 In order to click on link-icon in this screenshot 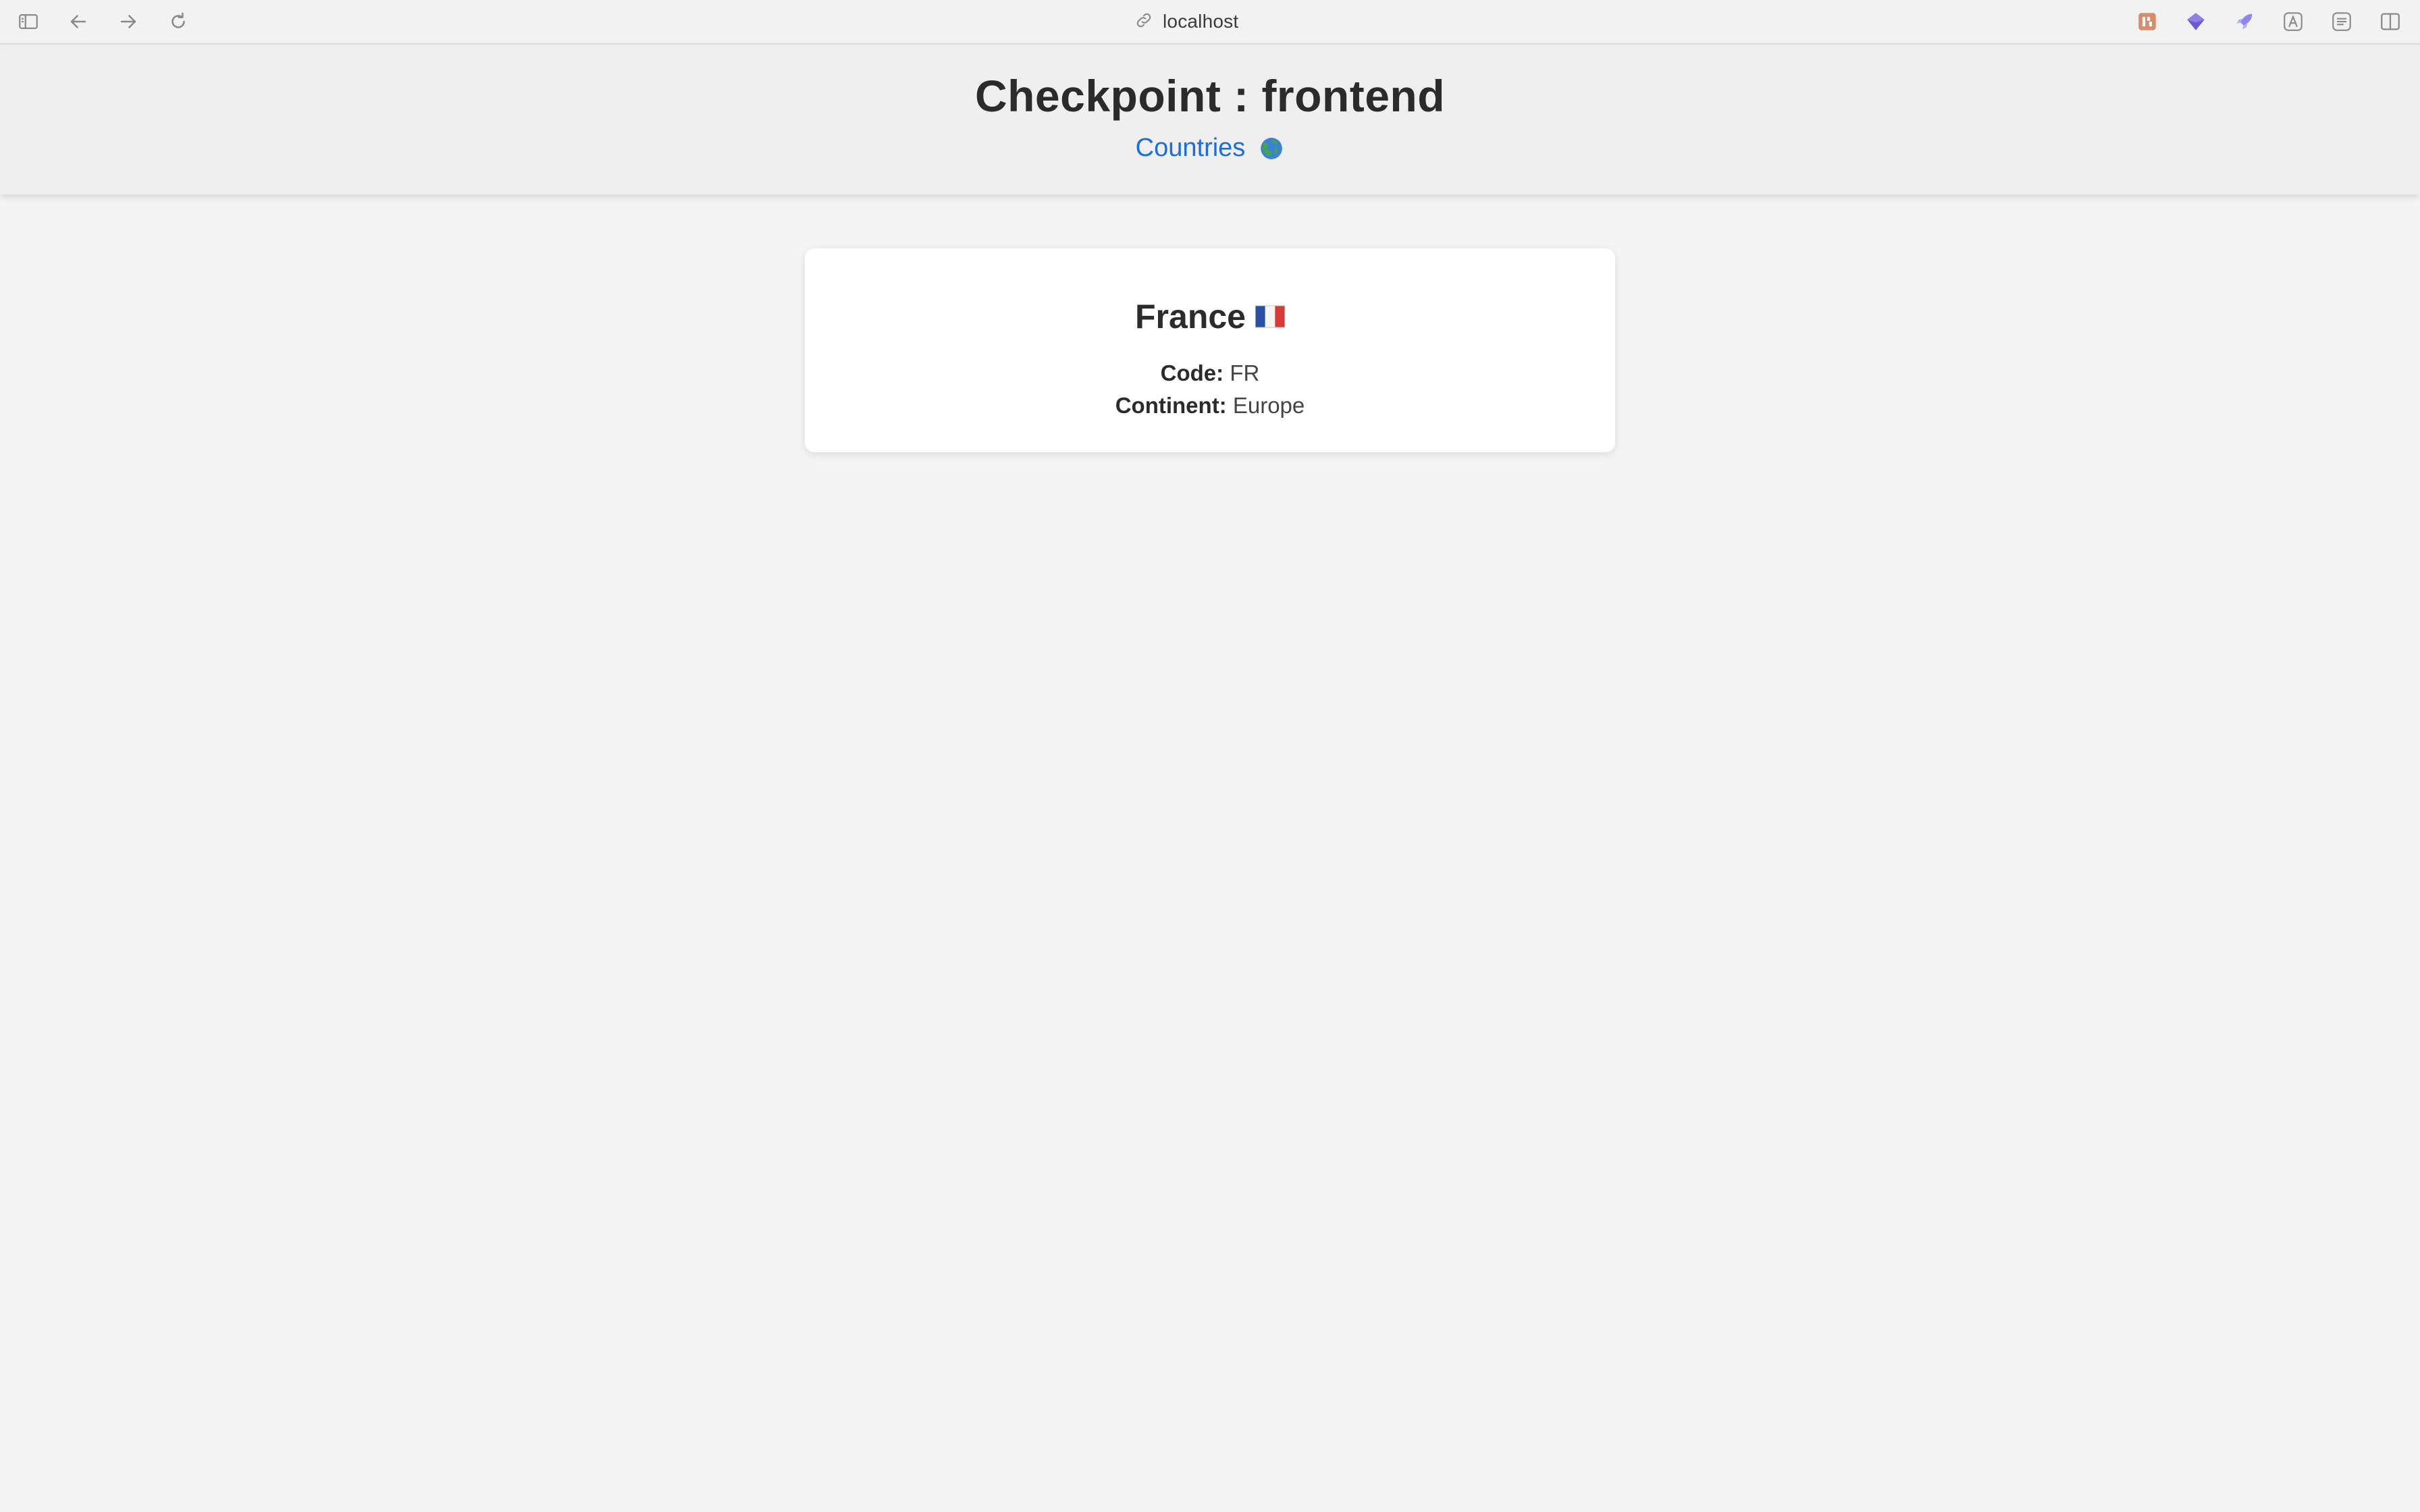, I will do `click(1143, 22)`.